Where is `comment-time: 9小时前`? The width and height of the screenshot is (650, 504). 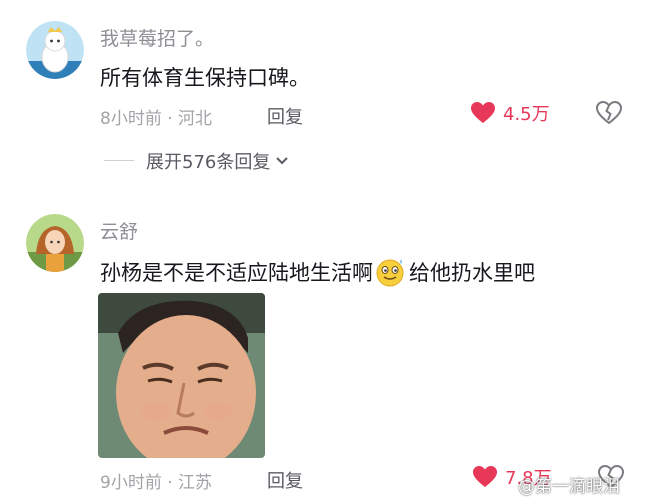 comment-time: 9小时前 is located at coordinates (131, 483).